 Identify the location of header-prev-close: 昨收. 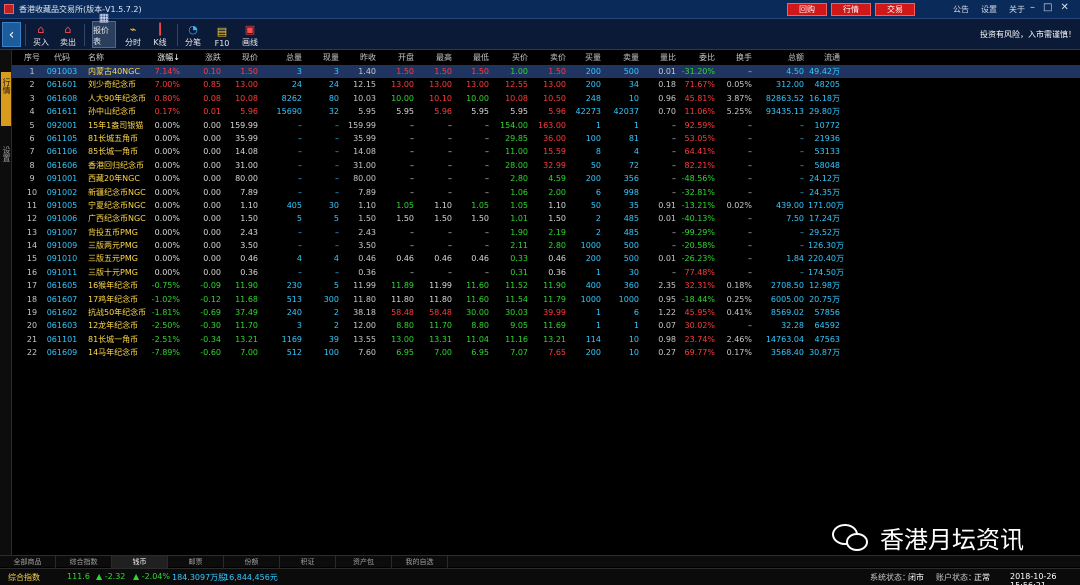
(357, 58).